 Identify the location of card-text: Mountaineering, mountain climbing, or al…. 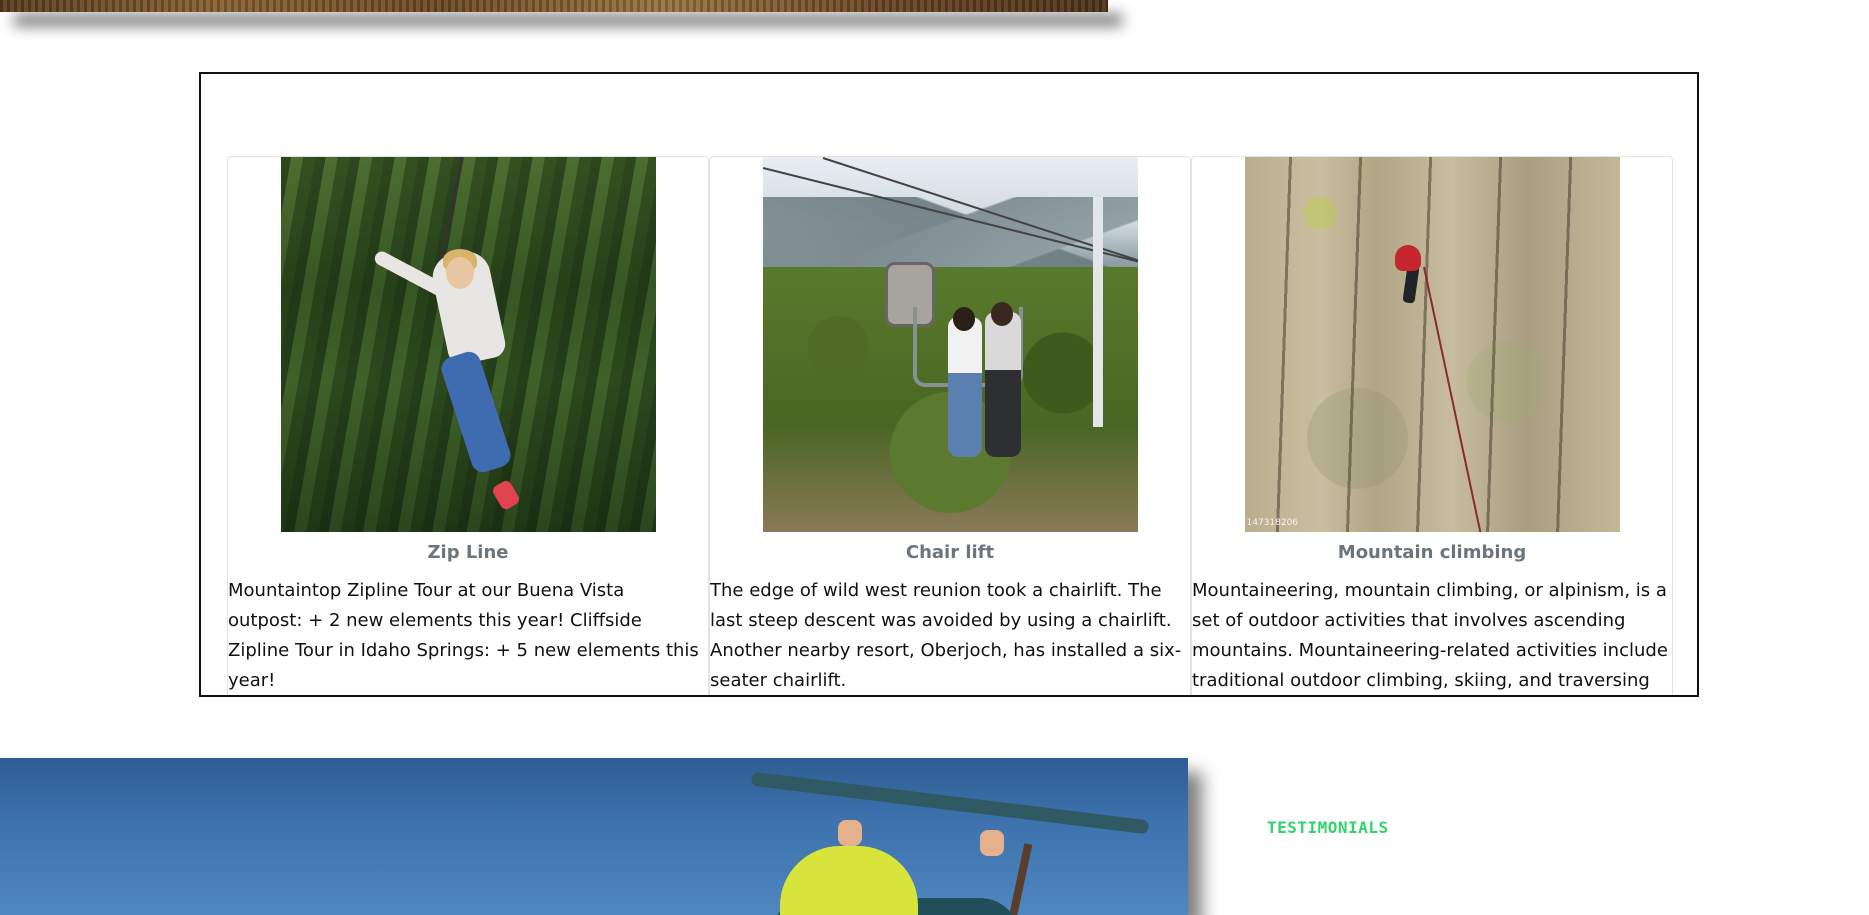
(1430, 635).